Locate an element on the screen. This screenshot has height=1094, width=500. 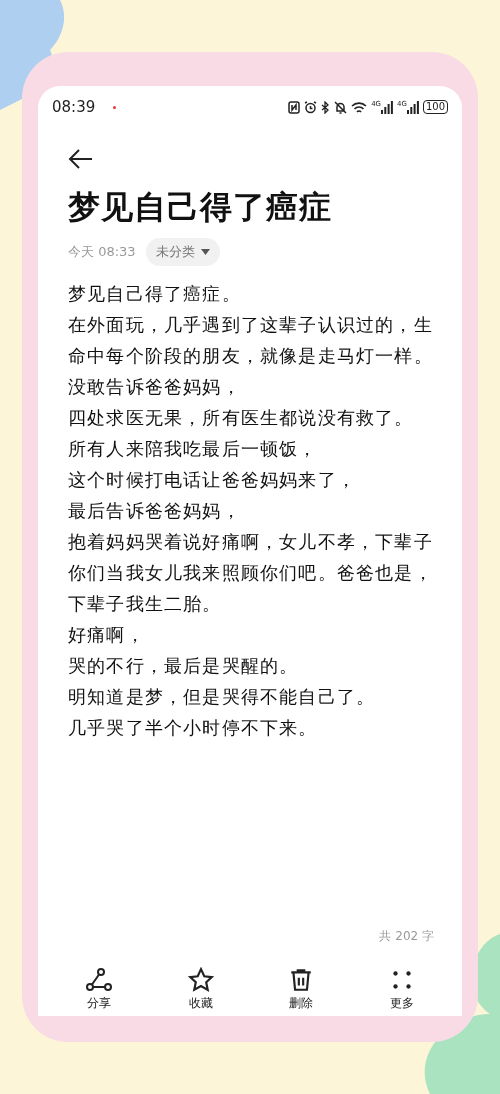
back-button is located at coordinates (81, 159).